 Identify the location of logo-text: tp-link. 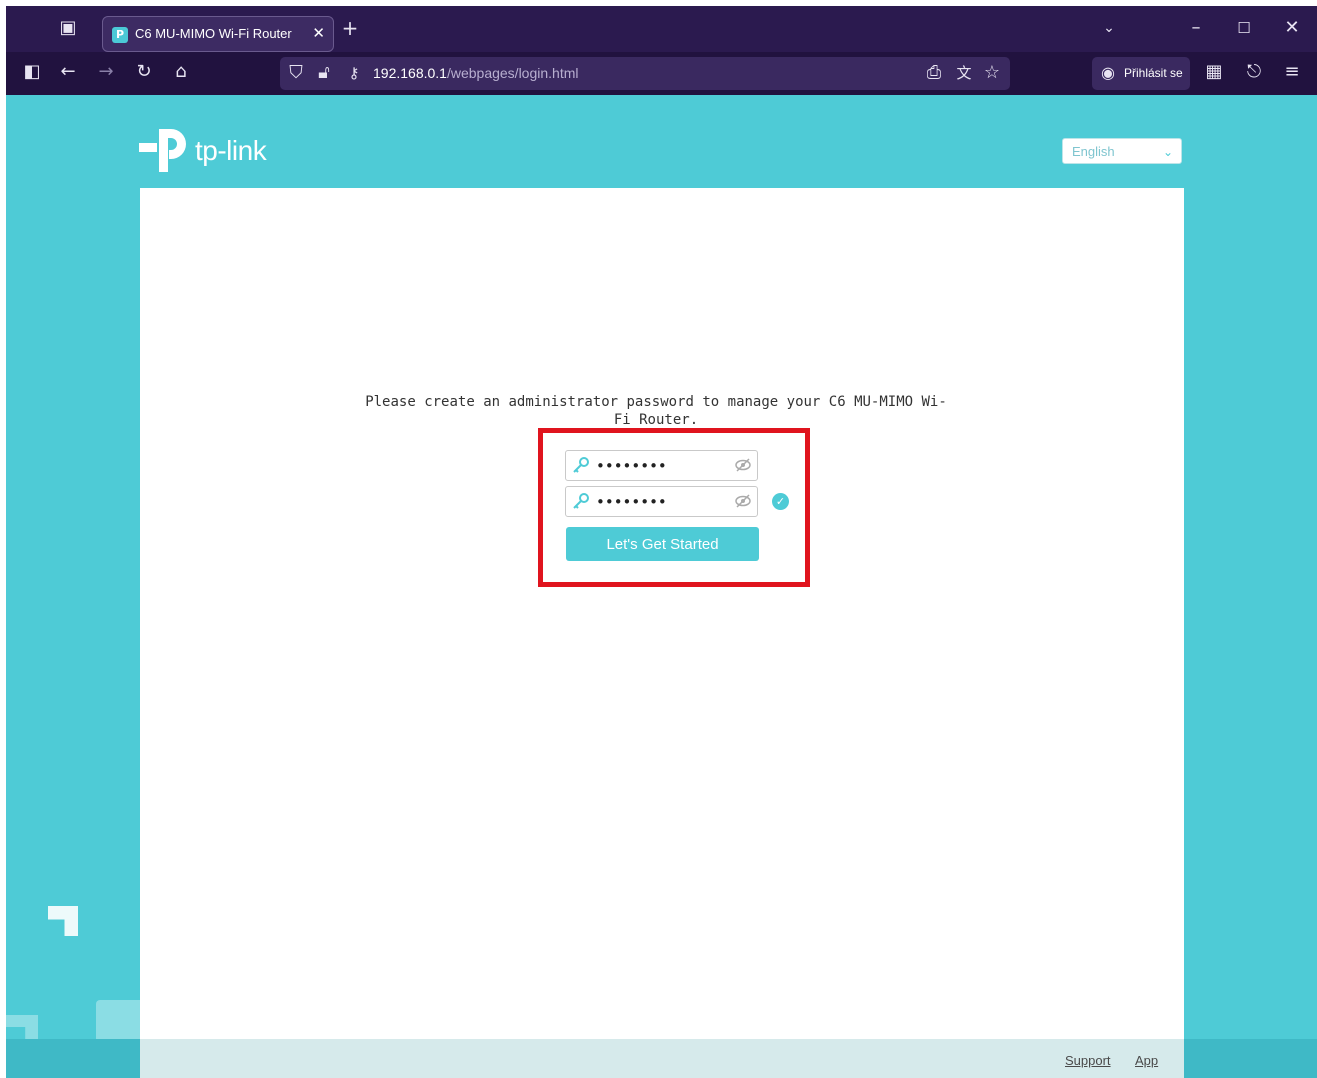
(231, 150).